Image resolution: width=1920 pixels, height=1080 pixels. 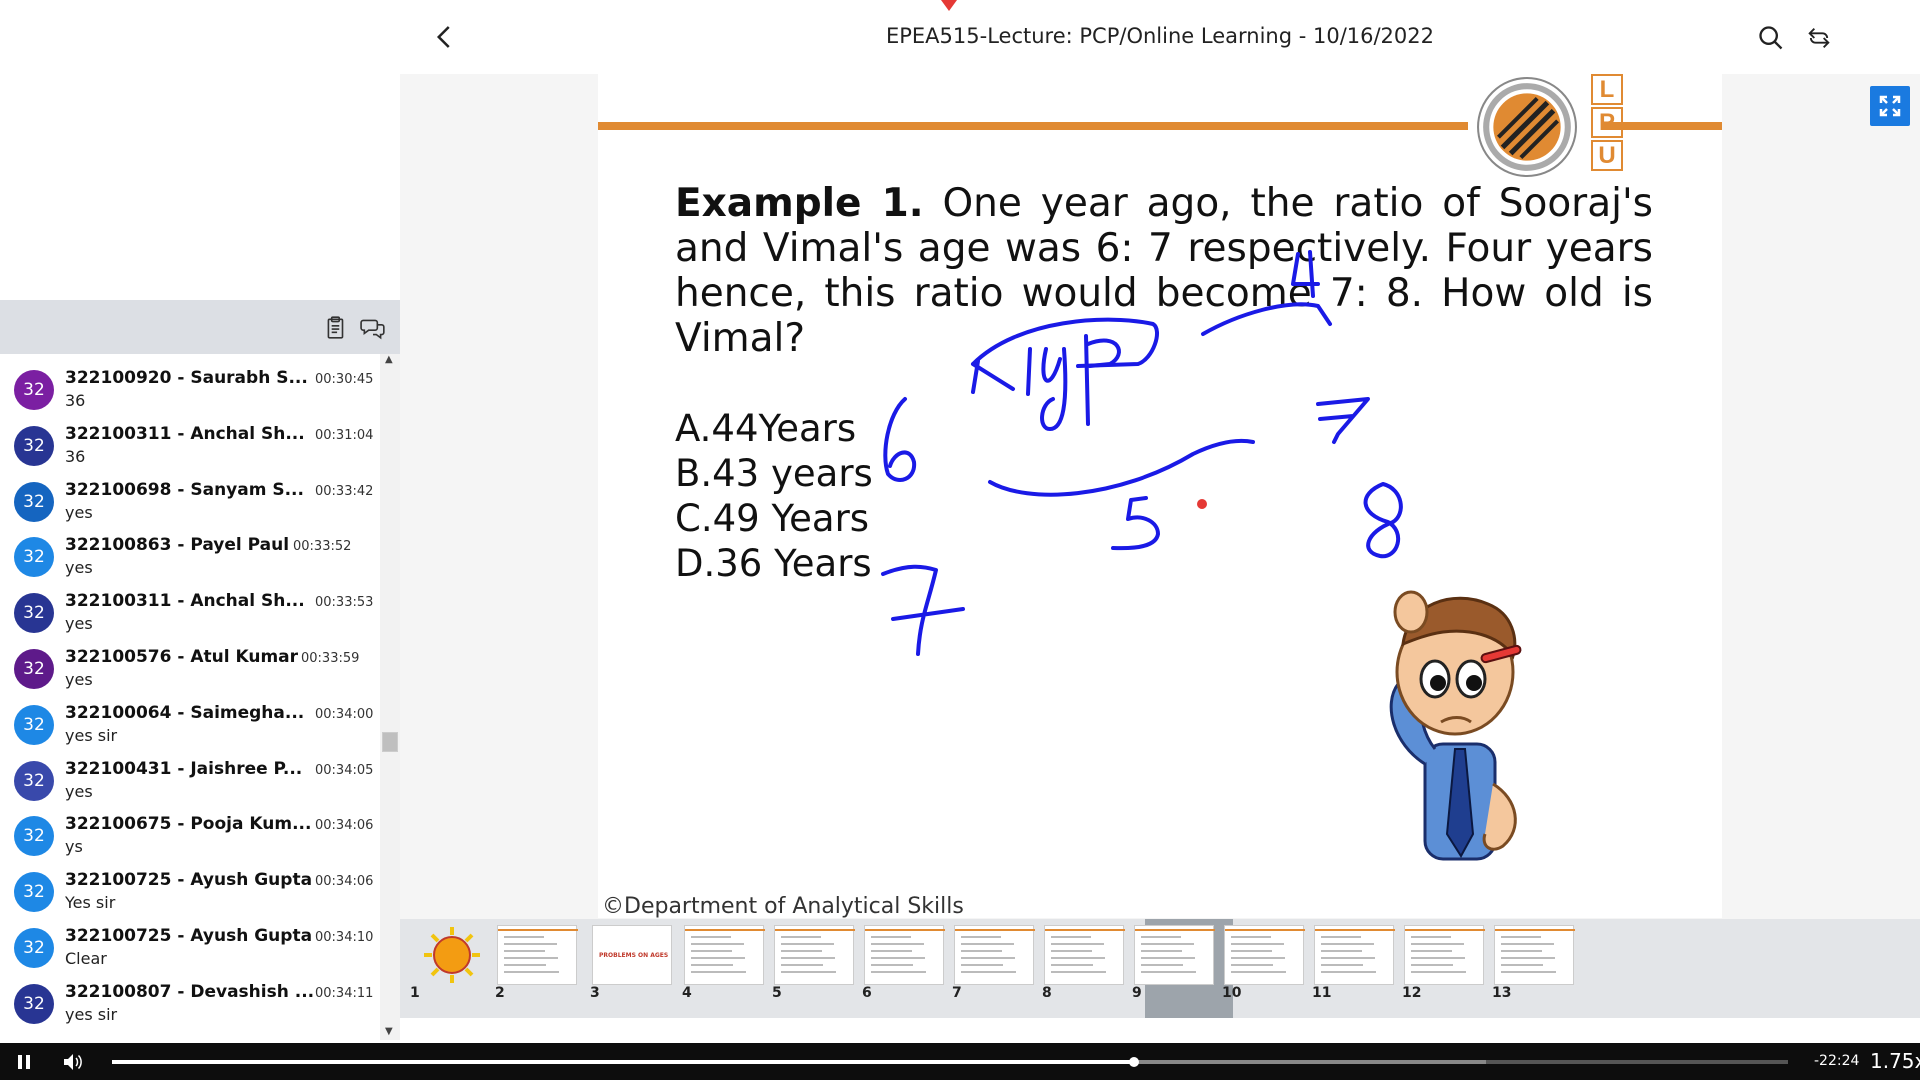 What do you see at coordinates (389, 359) in the screenshot?
I see `scroll-up-arrow: ▲` at bounding box center [389, 359].